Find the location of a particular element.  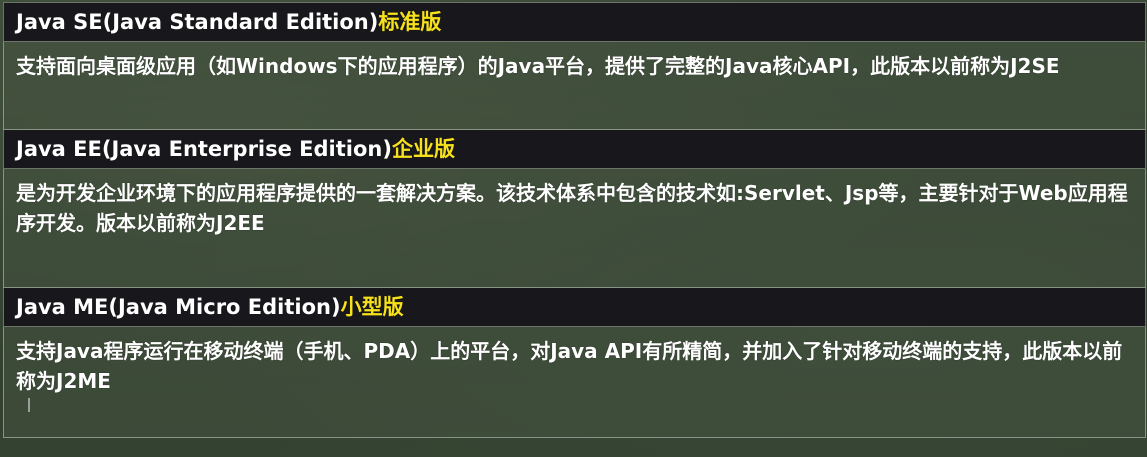

edition-title-cell: Java ME(Java Micro Edition)小型版 is located at coordinates (574, 307).